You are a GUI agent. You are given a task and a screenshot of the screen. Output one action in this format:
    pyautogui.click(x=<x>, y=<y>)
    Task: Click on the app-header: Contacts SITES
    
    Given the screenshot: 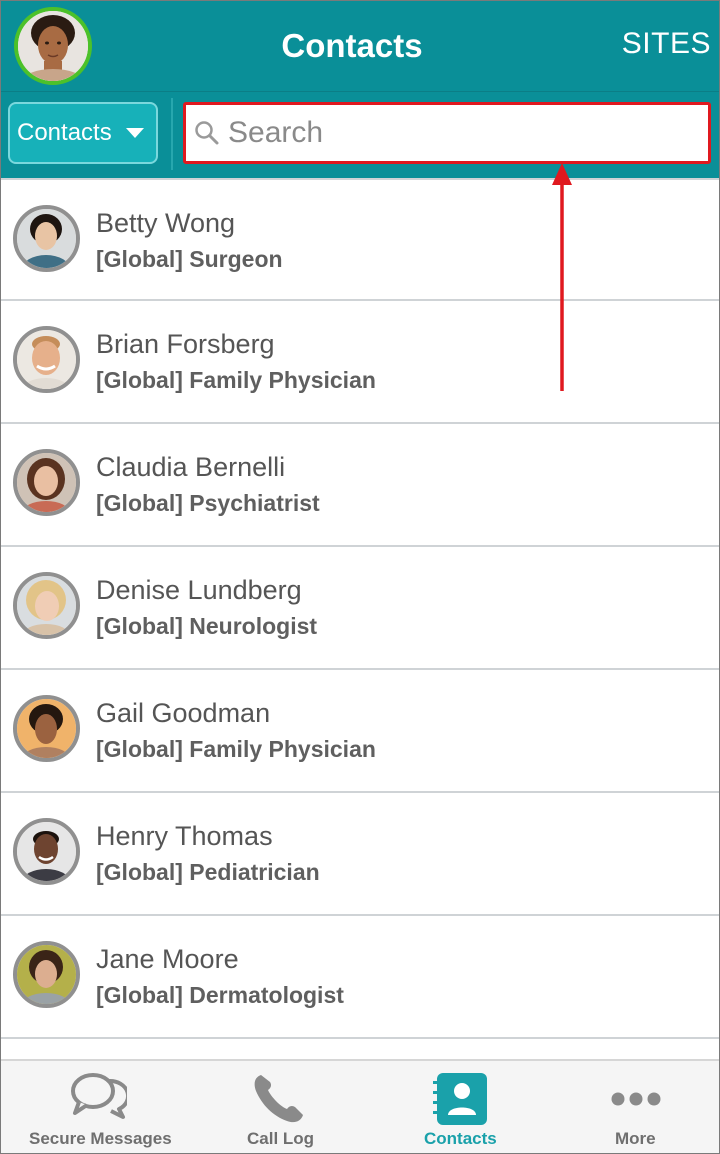 What is the action you would take?
    pyautogui.click(x=360, y=46)
    